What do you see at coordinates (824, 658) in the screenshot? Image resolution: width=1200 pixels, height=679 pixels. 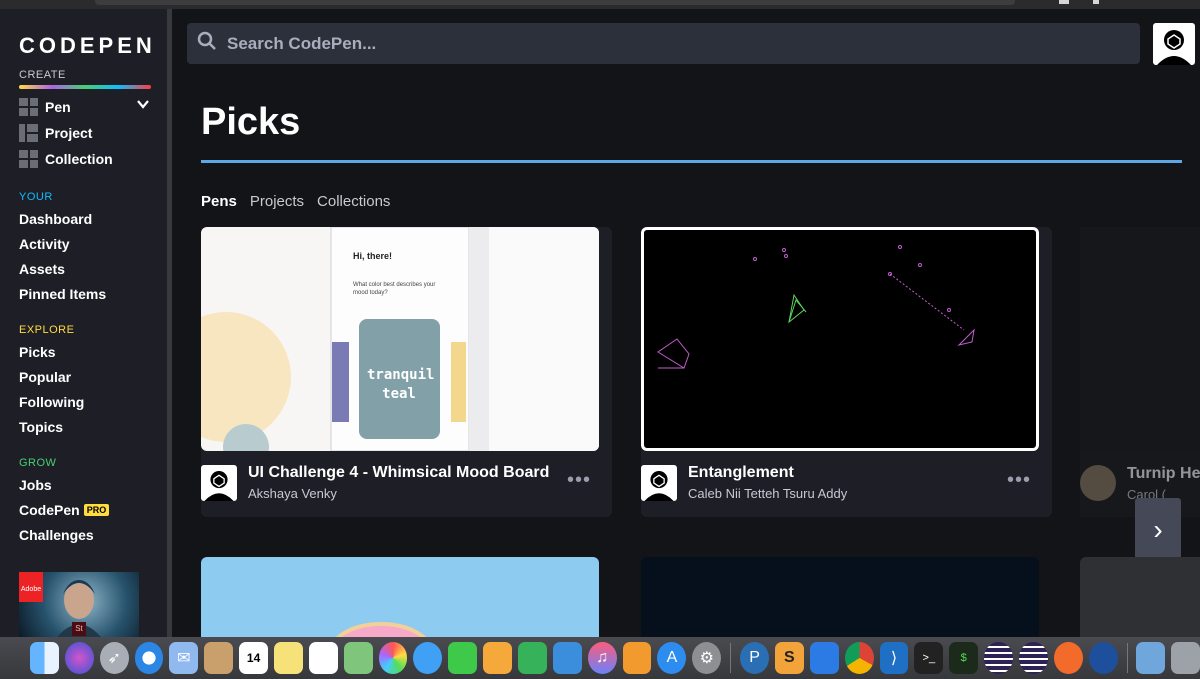 I see `vpn-icon` at bounding box center [824, 658].